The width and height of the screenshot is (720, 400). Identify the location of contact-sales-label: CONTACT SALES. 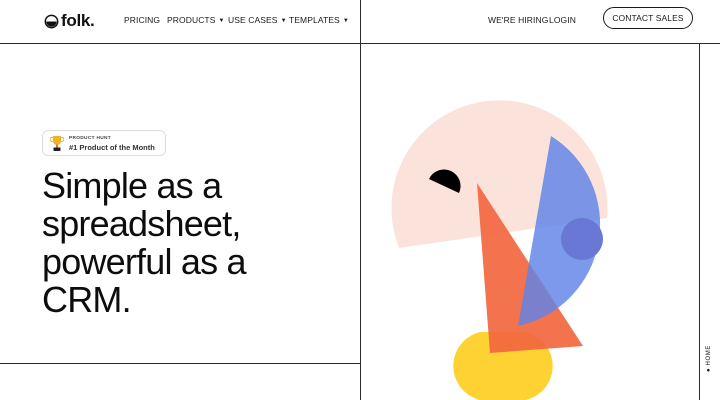
(648, 18).